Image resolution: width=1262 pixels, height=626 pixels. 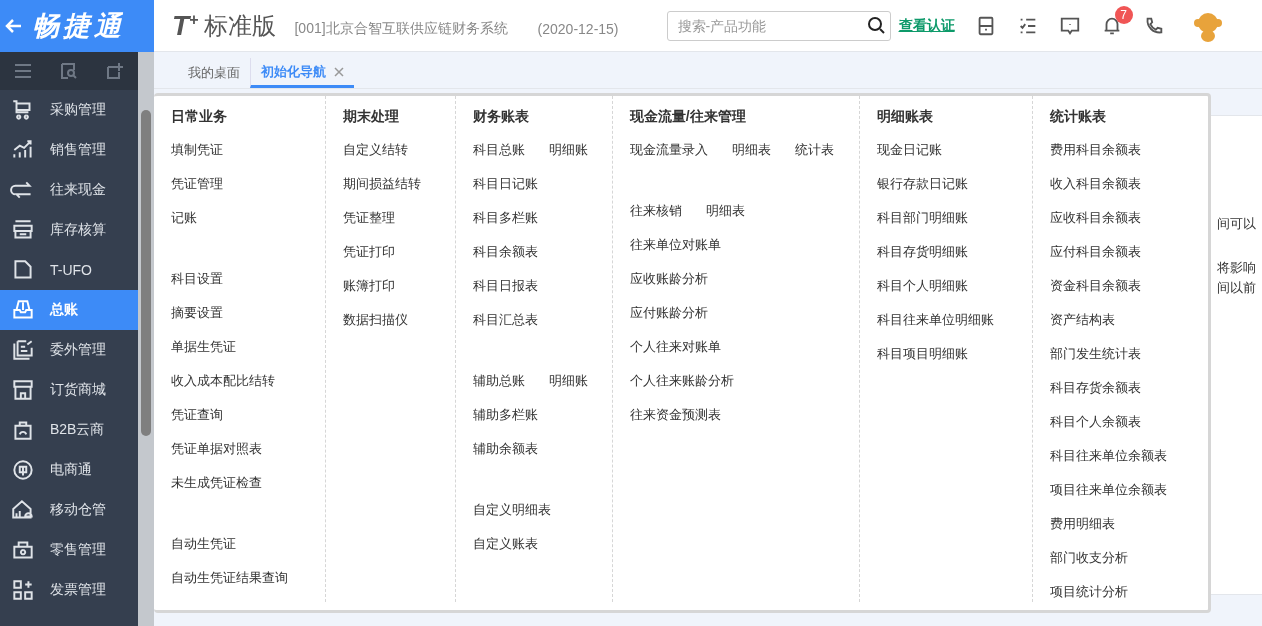 I want to click on menu-item: 部门发生统计表, so click(x=1095, y=354).